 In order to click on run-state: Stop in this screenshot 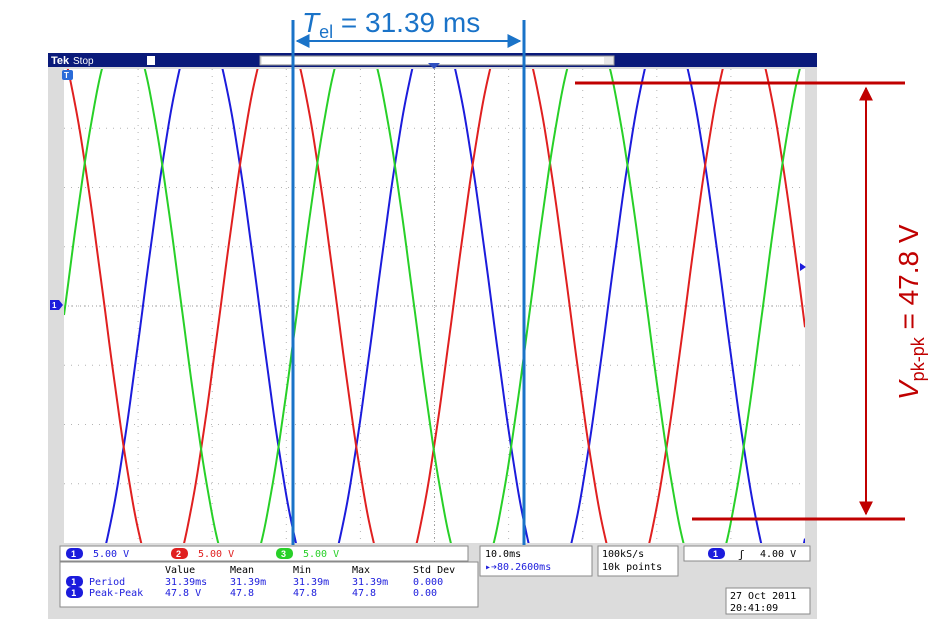, I will do `click(83, 61)`.